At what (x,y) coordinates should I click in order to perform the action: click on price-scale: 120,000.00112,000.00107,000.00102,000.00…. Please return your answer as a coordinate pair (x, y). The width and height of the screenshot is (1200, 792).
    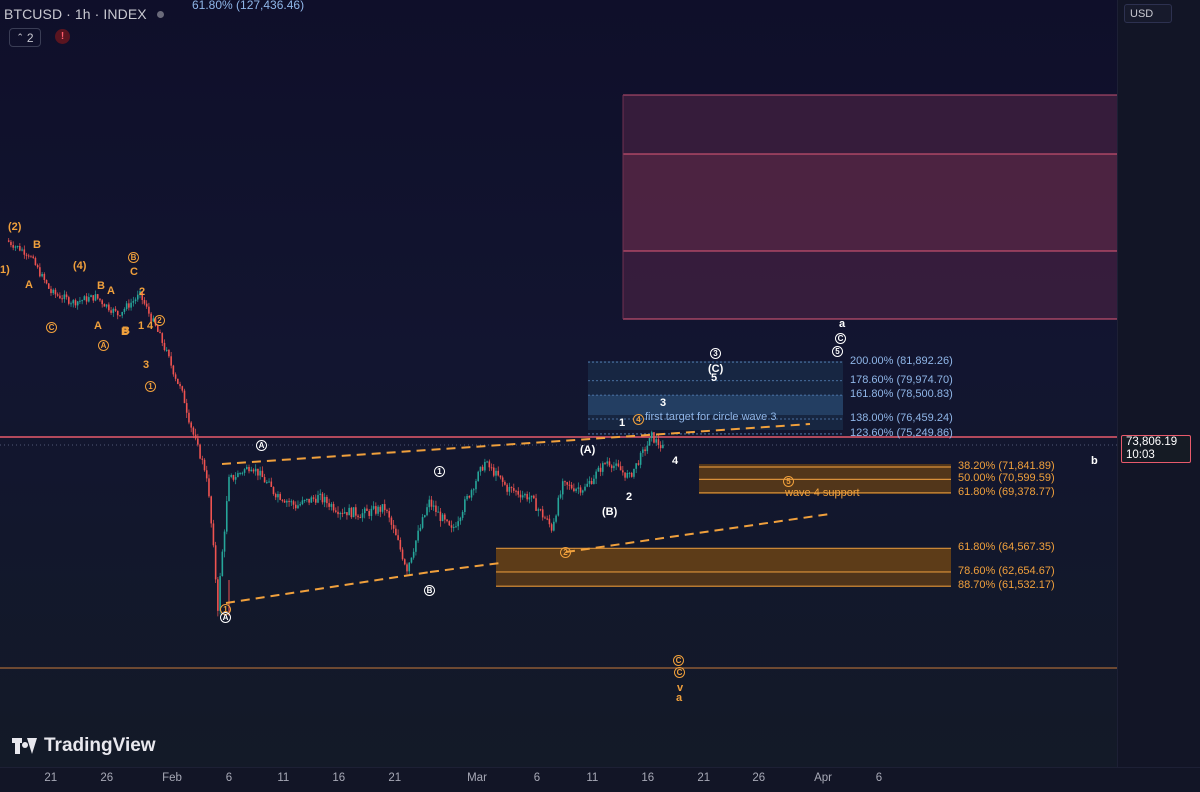
    Looking at the image, I should click on (1158, 383).